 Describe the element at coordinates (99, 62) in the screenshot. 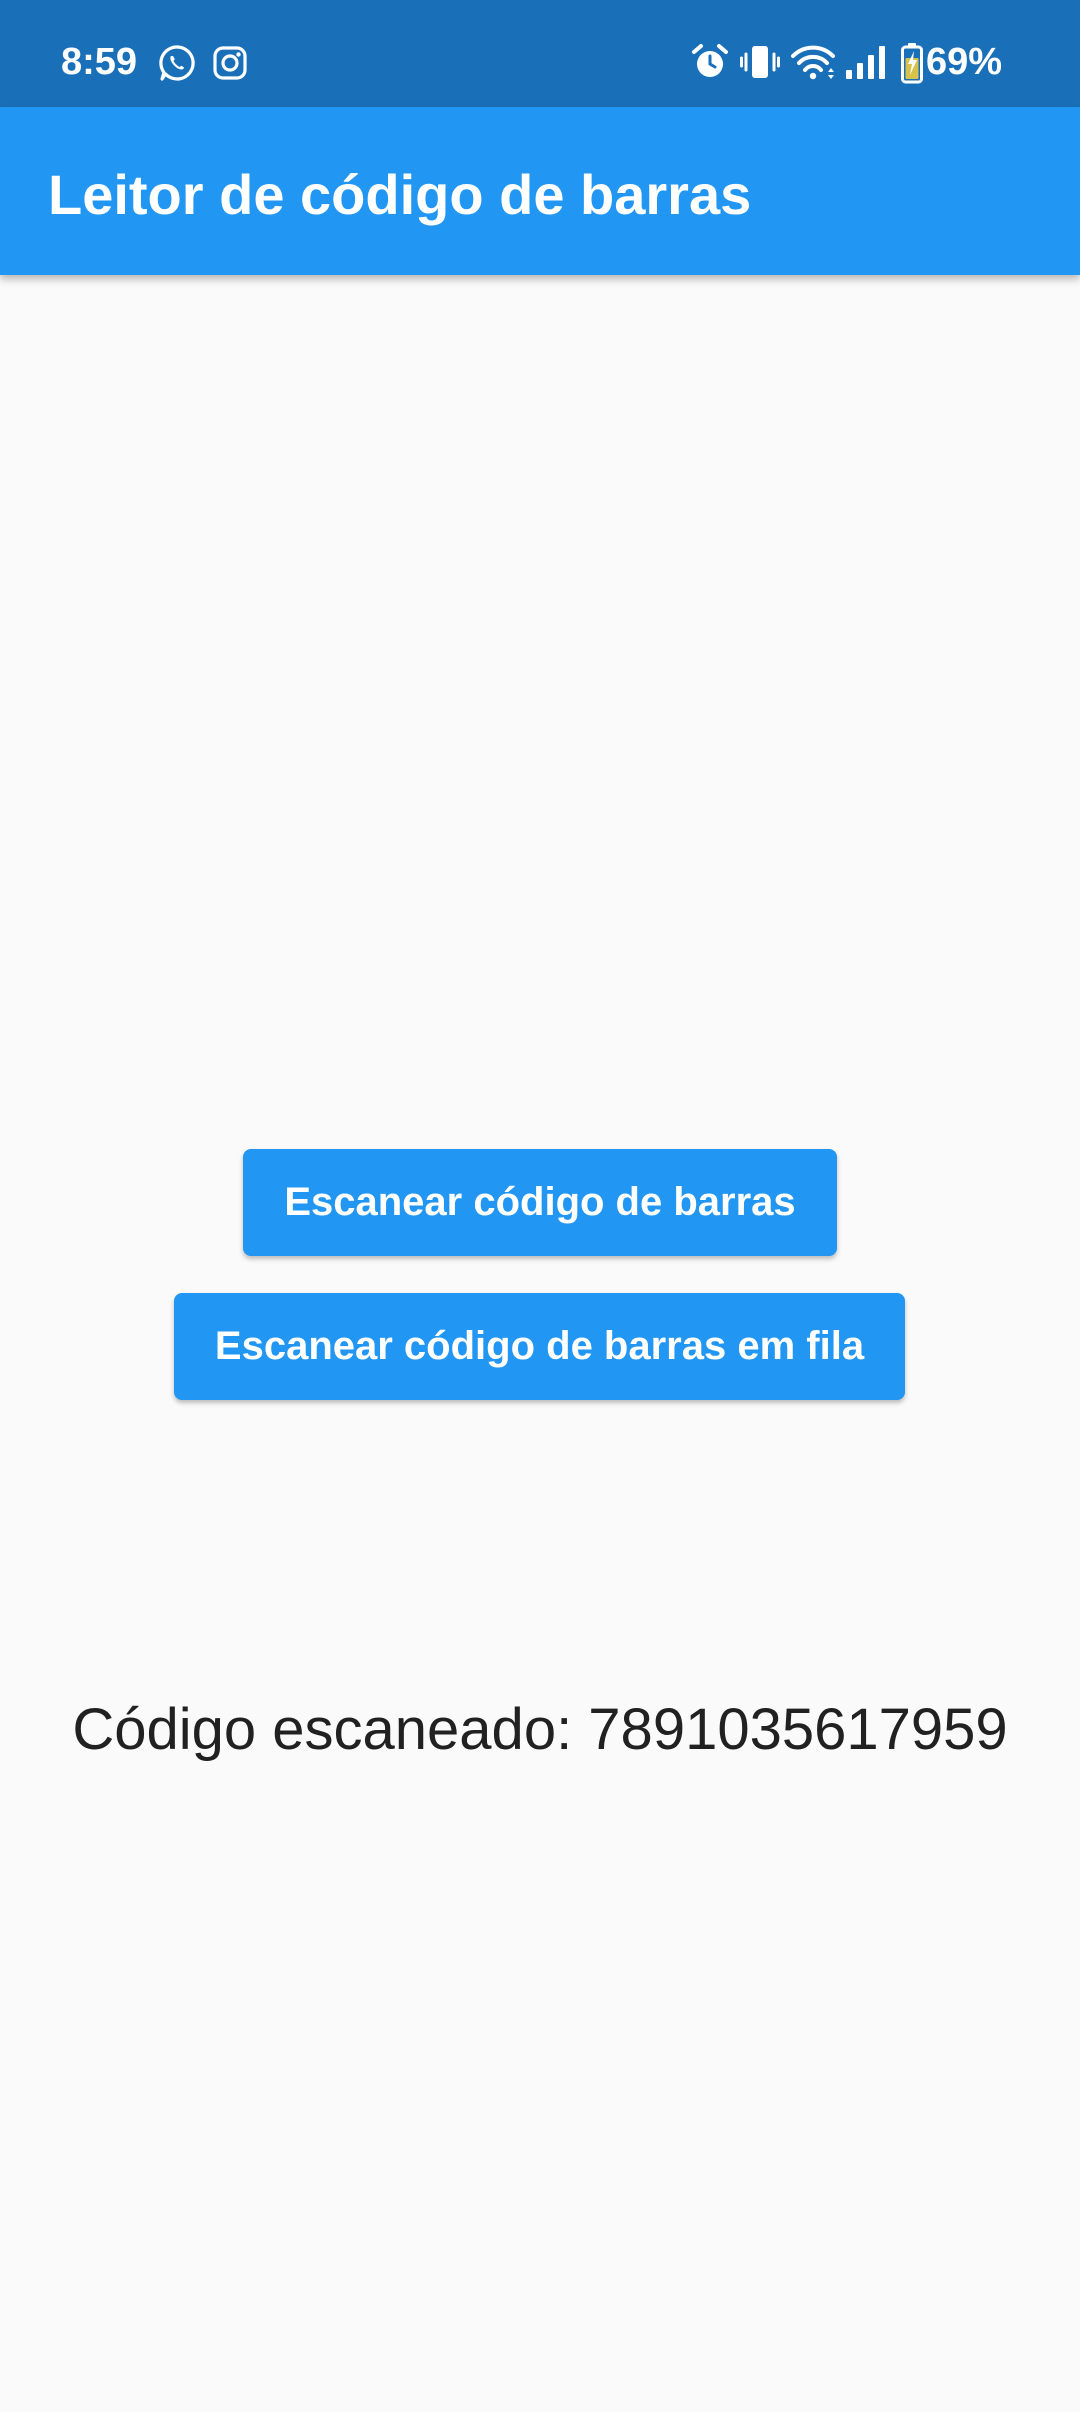

I see `status-time: 8:59` at that location.